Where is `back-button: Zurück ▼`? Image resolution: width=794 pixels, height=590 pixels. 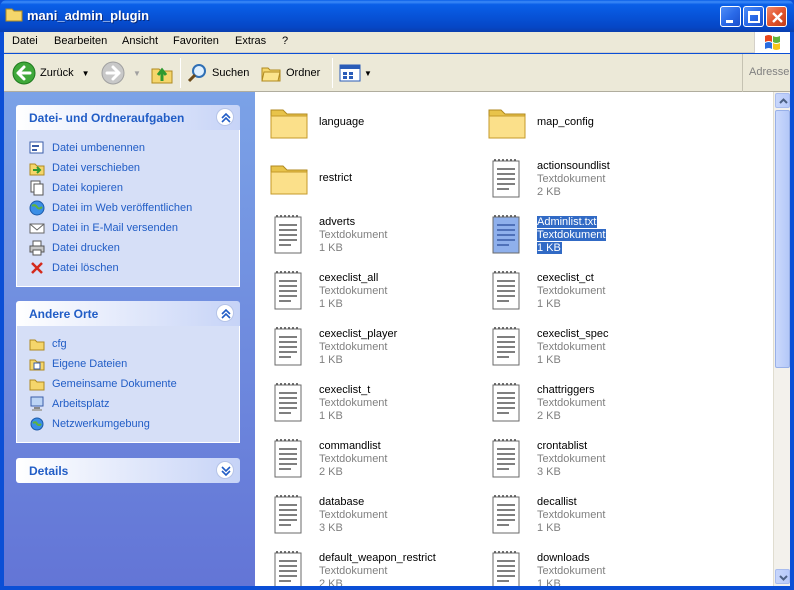
back-button: Zurück ▼ is located at coordinates (51, 73).